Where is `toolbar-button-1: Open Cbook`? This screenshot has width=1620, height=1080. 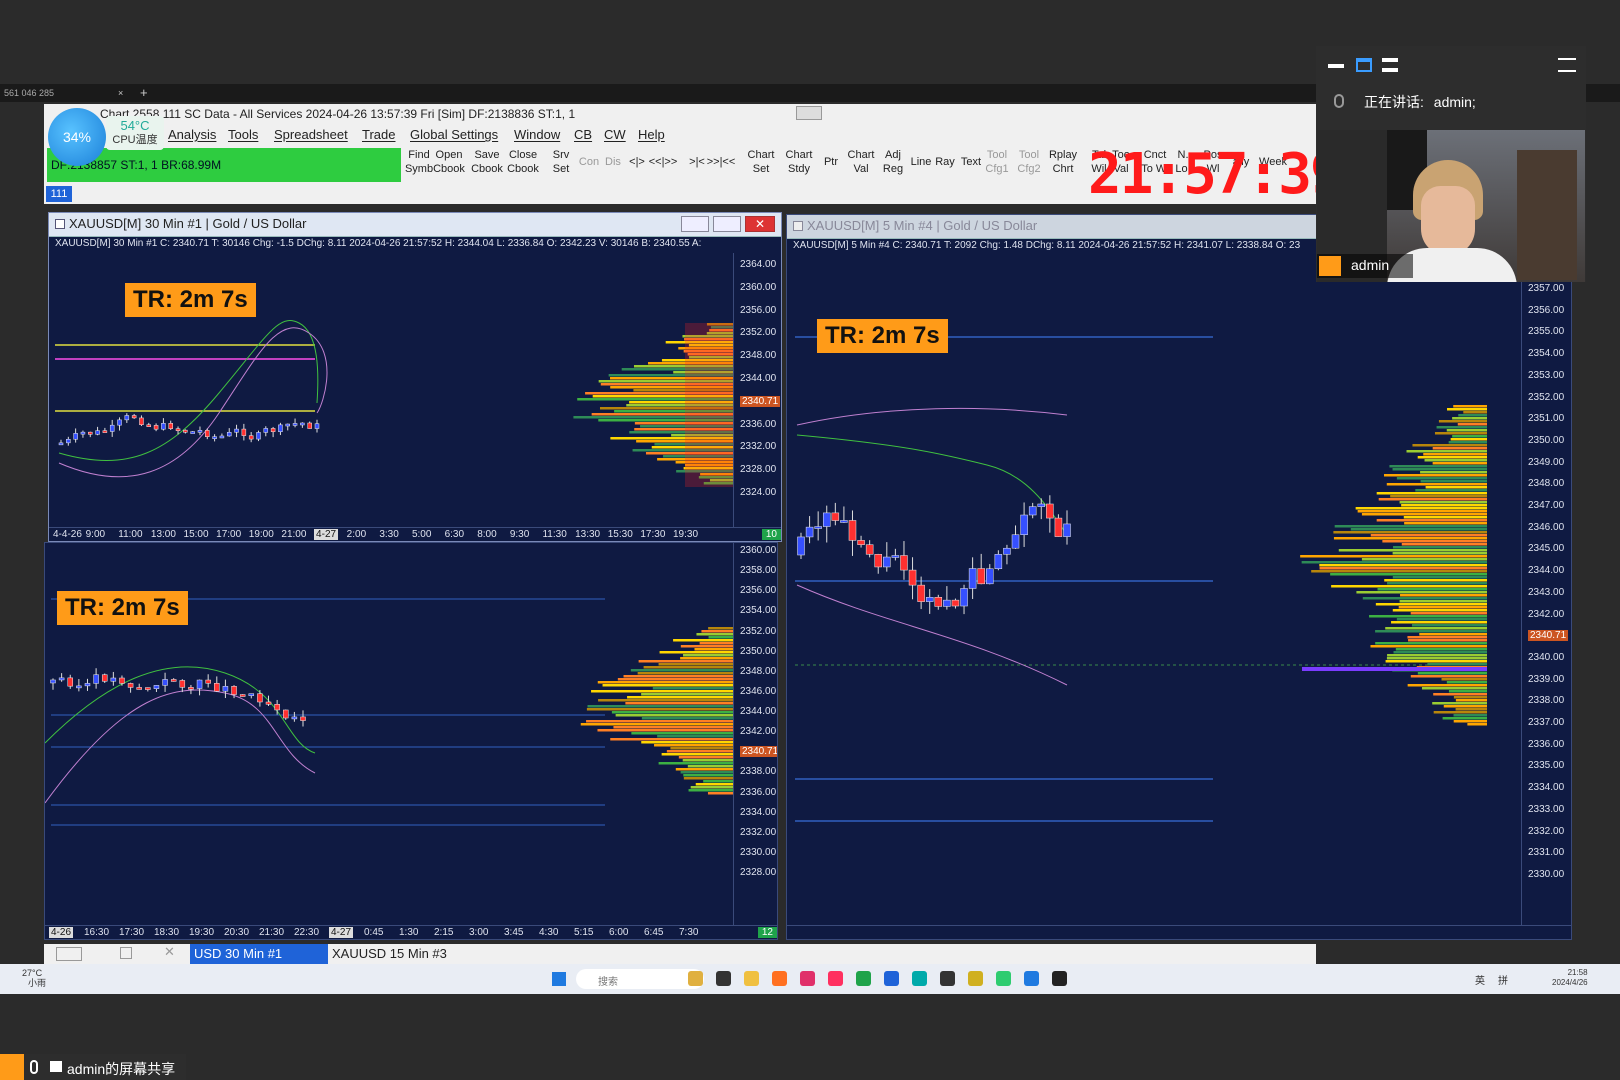 toolbar-button-1: Open Cbook is located at coordinates (449, 165).